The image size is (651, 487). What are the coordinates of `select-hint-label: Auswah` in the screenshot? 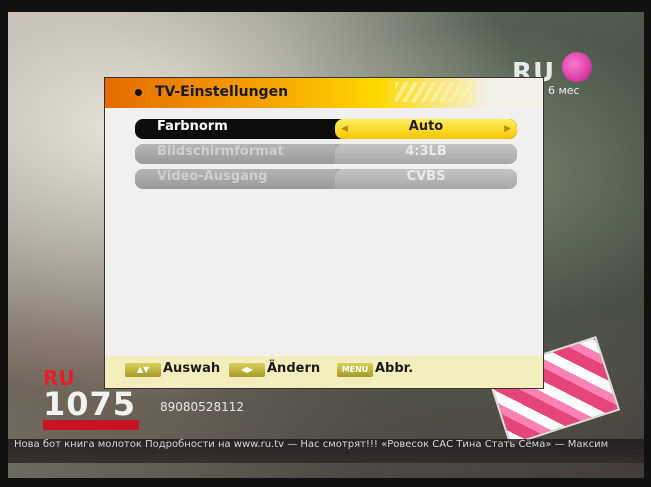 It's located at (192, 368).